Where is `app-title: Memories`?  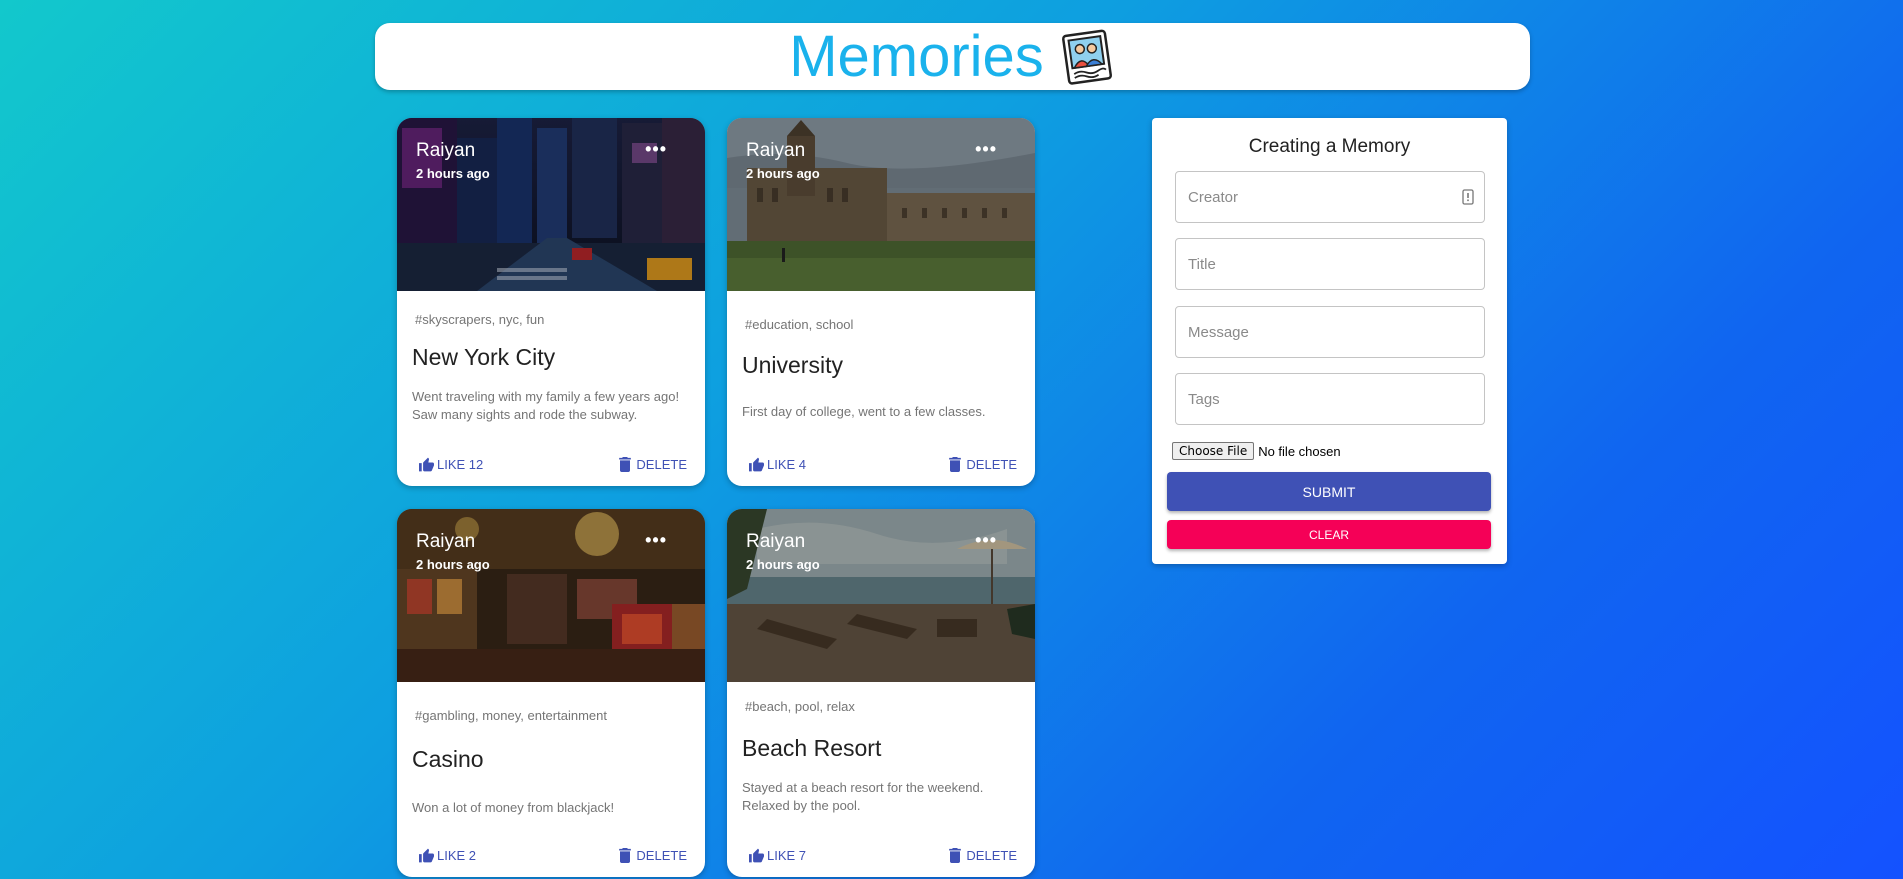 app-title: Memories is located at coordinates (916, 56).